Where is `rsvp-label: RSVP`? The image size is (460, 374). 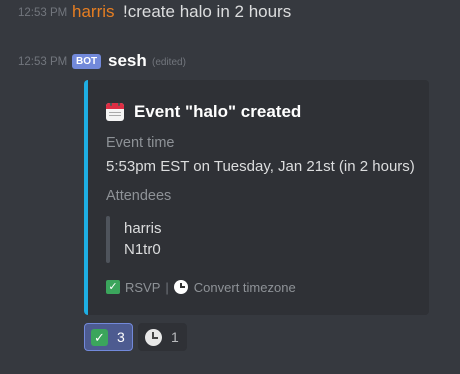
rsvp-label: RSVP is located at coordinates (143, 287).